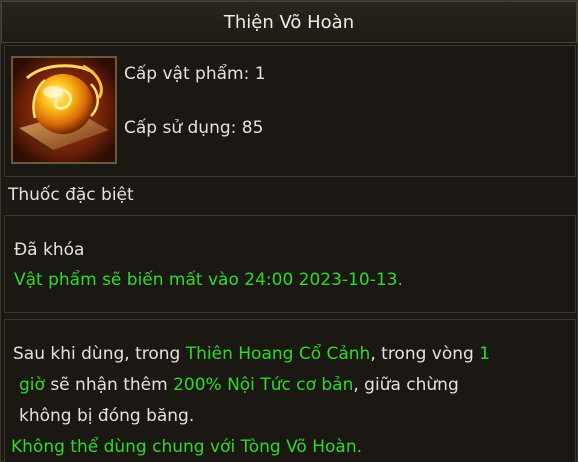  I want to click on duration-unit: giờ, so click(32, 385).